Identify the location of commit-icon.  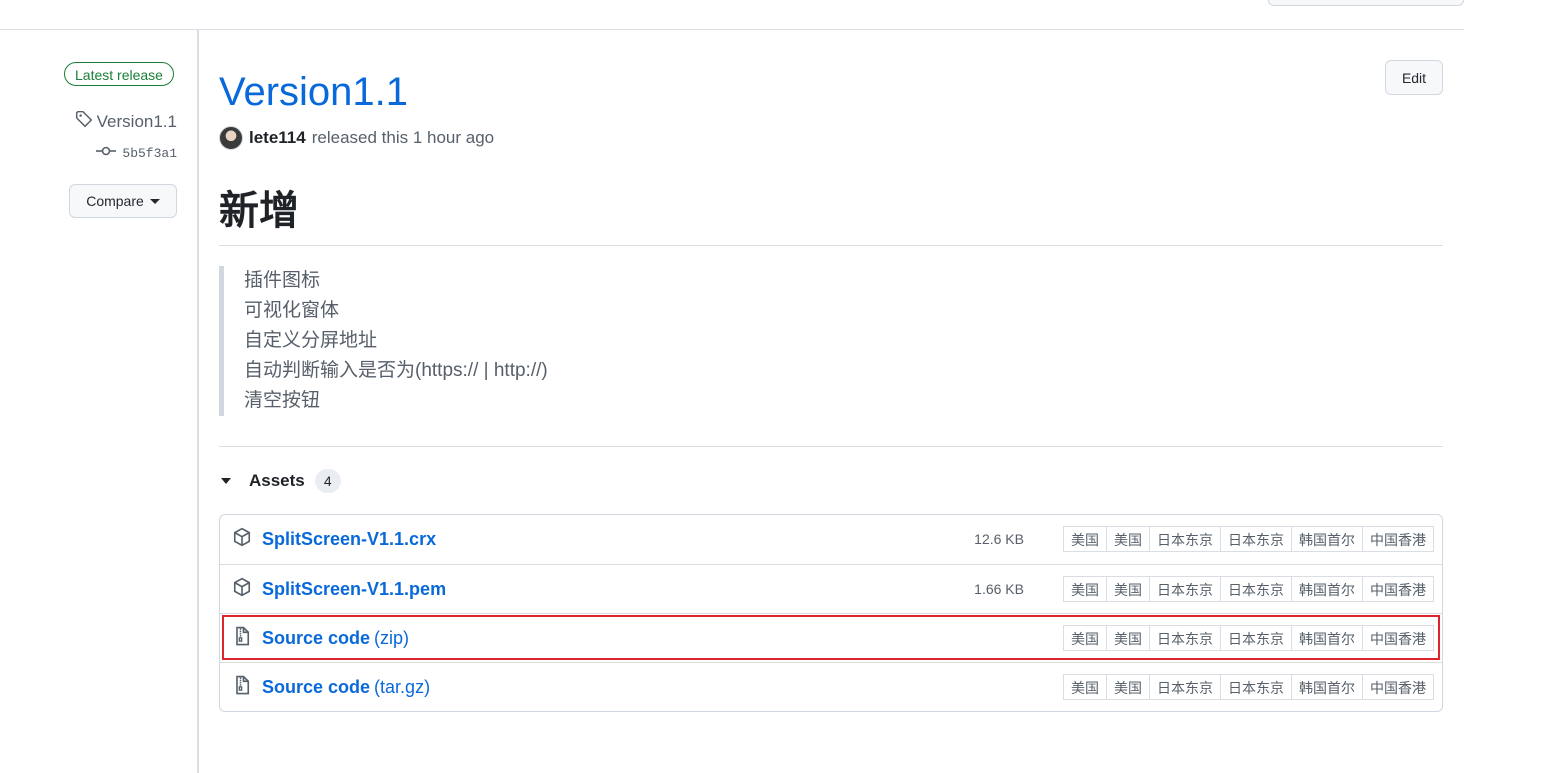
(106, 153).